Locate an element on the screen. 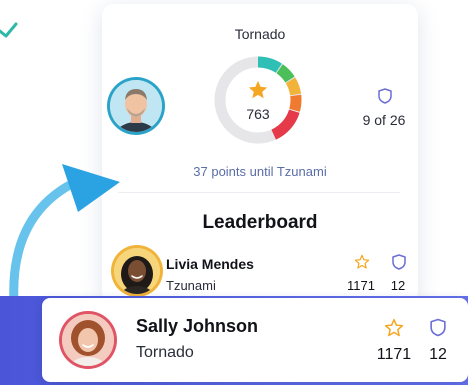  current-user-rank: 12 is located at coordinates (438, 354).